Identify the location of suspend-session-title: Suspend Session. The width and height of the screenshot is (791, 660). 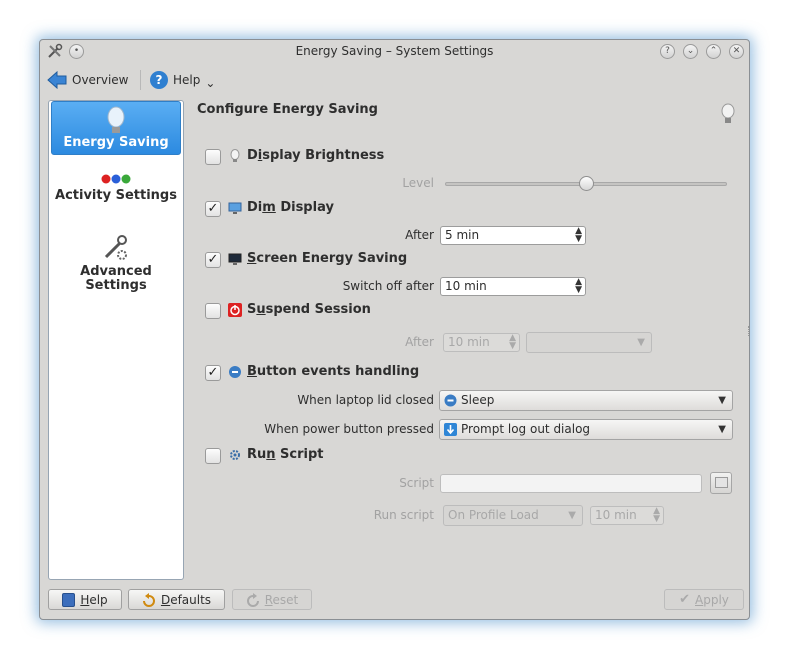
(299, 309).